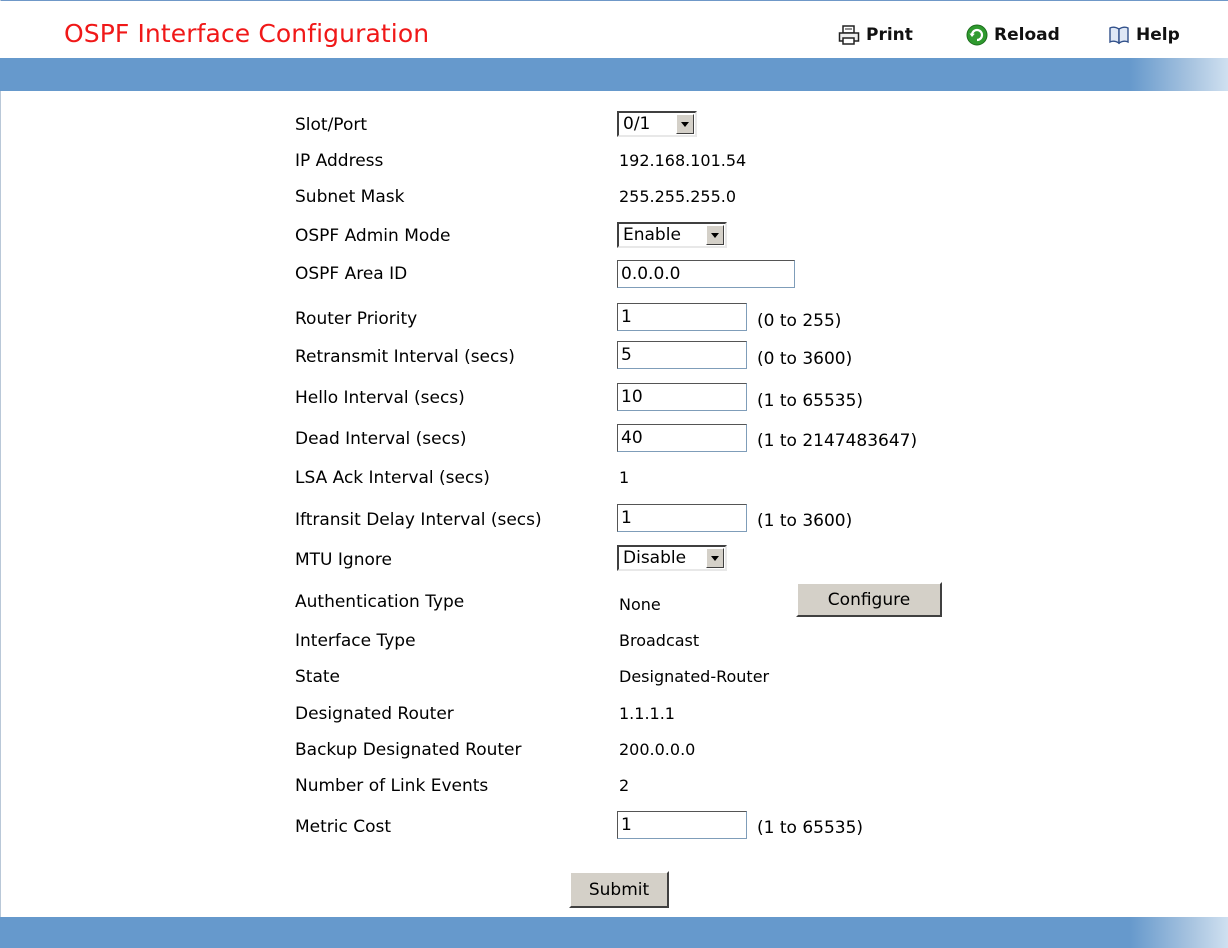 The width and height of the screenshot is (1228, 948). What do you see at coordinates (614, 74) in the screenshot?
I see `header-bar` at bounding box center [614, 74].